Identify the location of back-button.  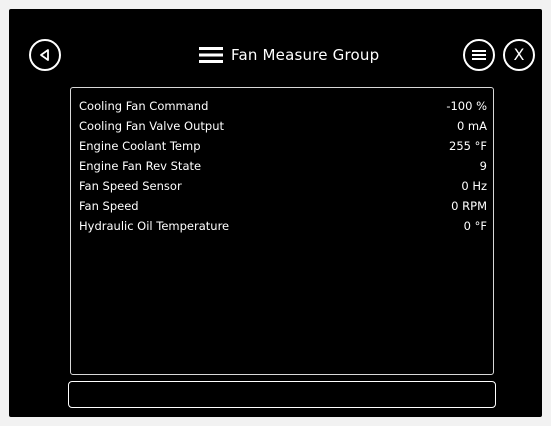
(45, 55).